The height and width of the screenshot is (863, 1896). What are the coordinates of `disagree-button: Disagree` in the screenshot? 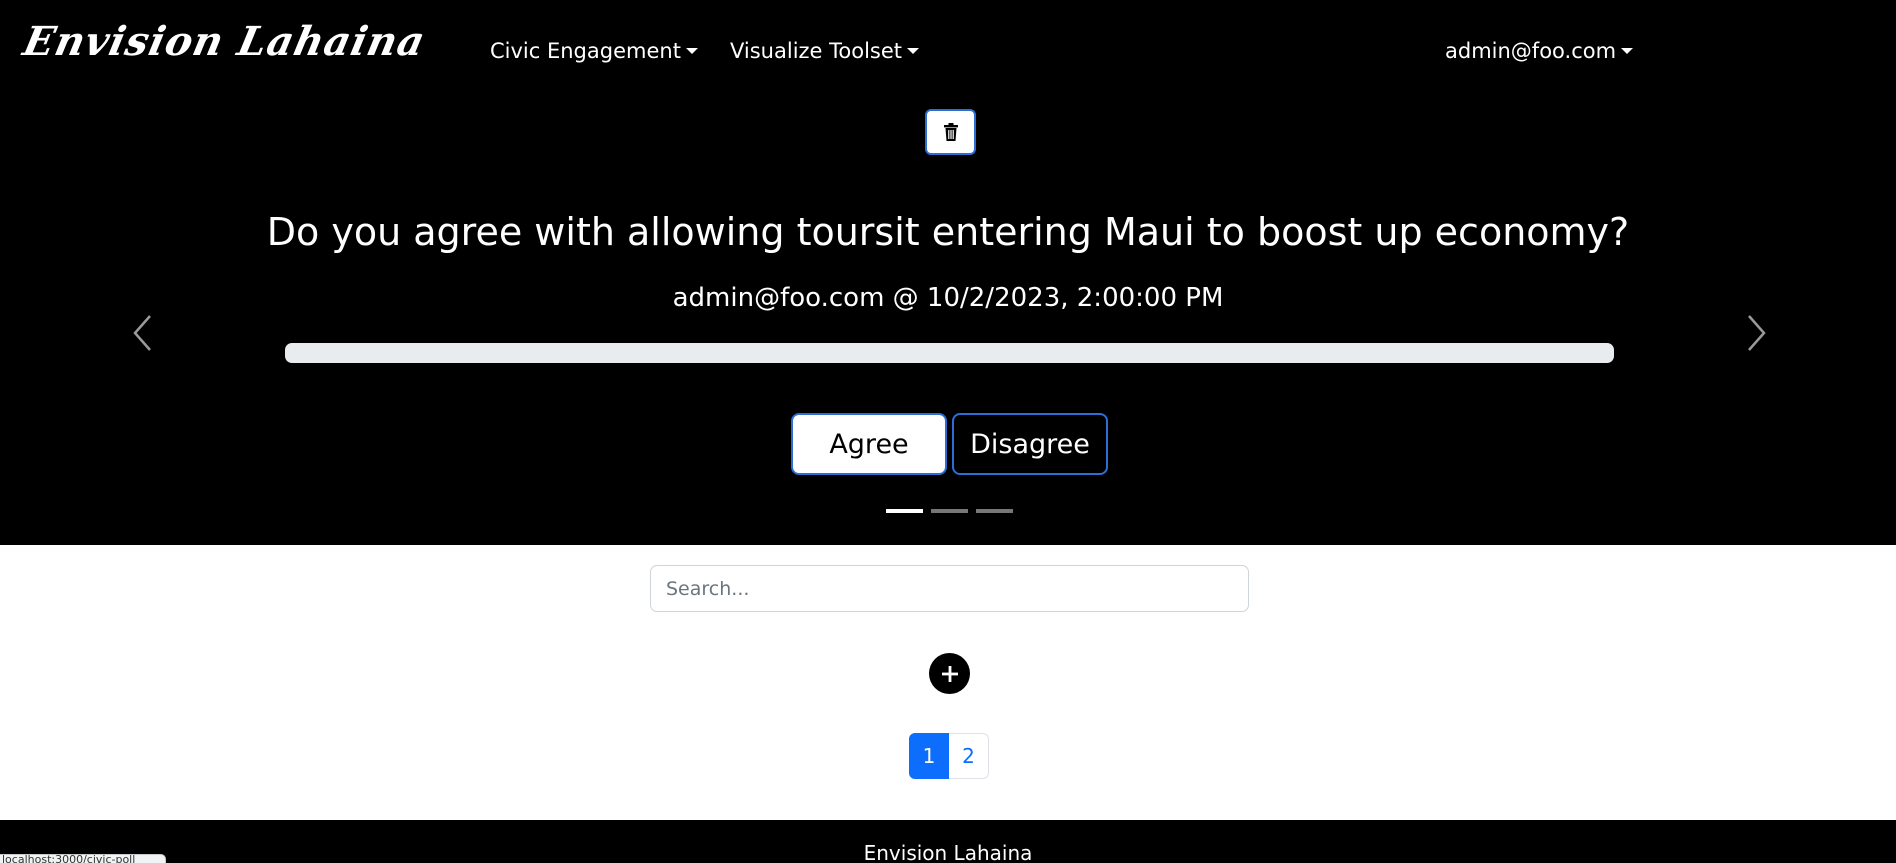 It's located at (1030, 444).